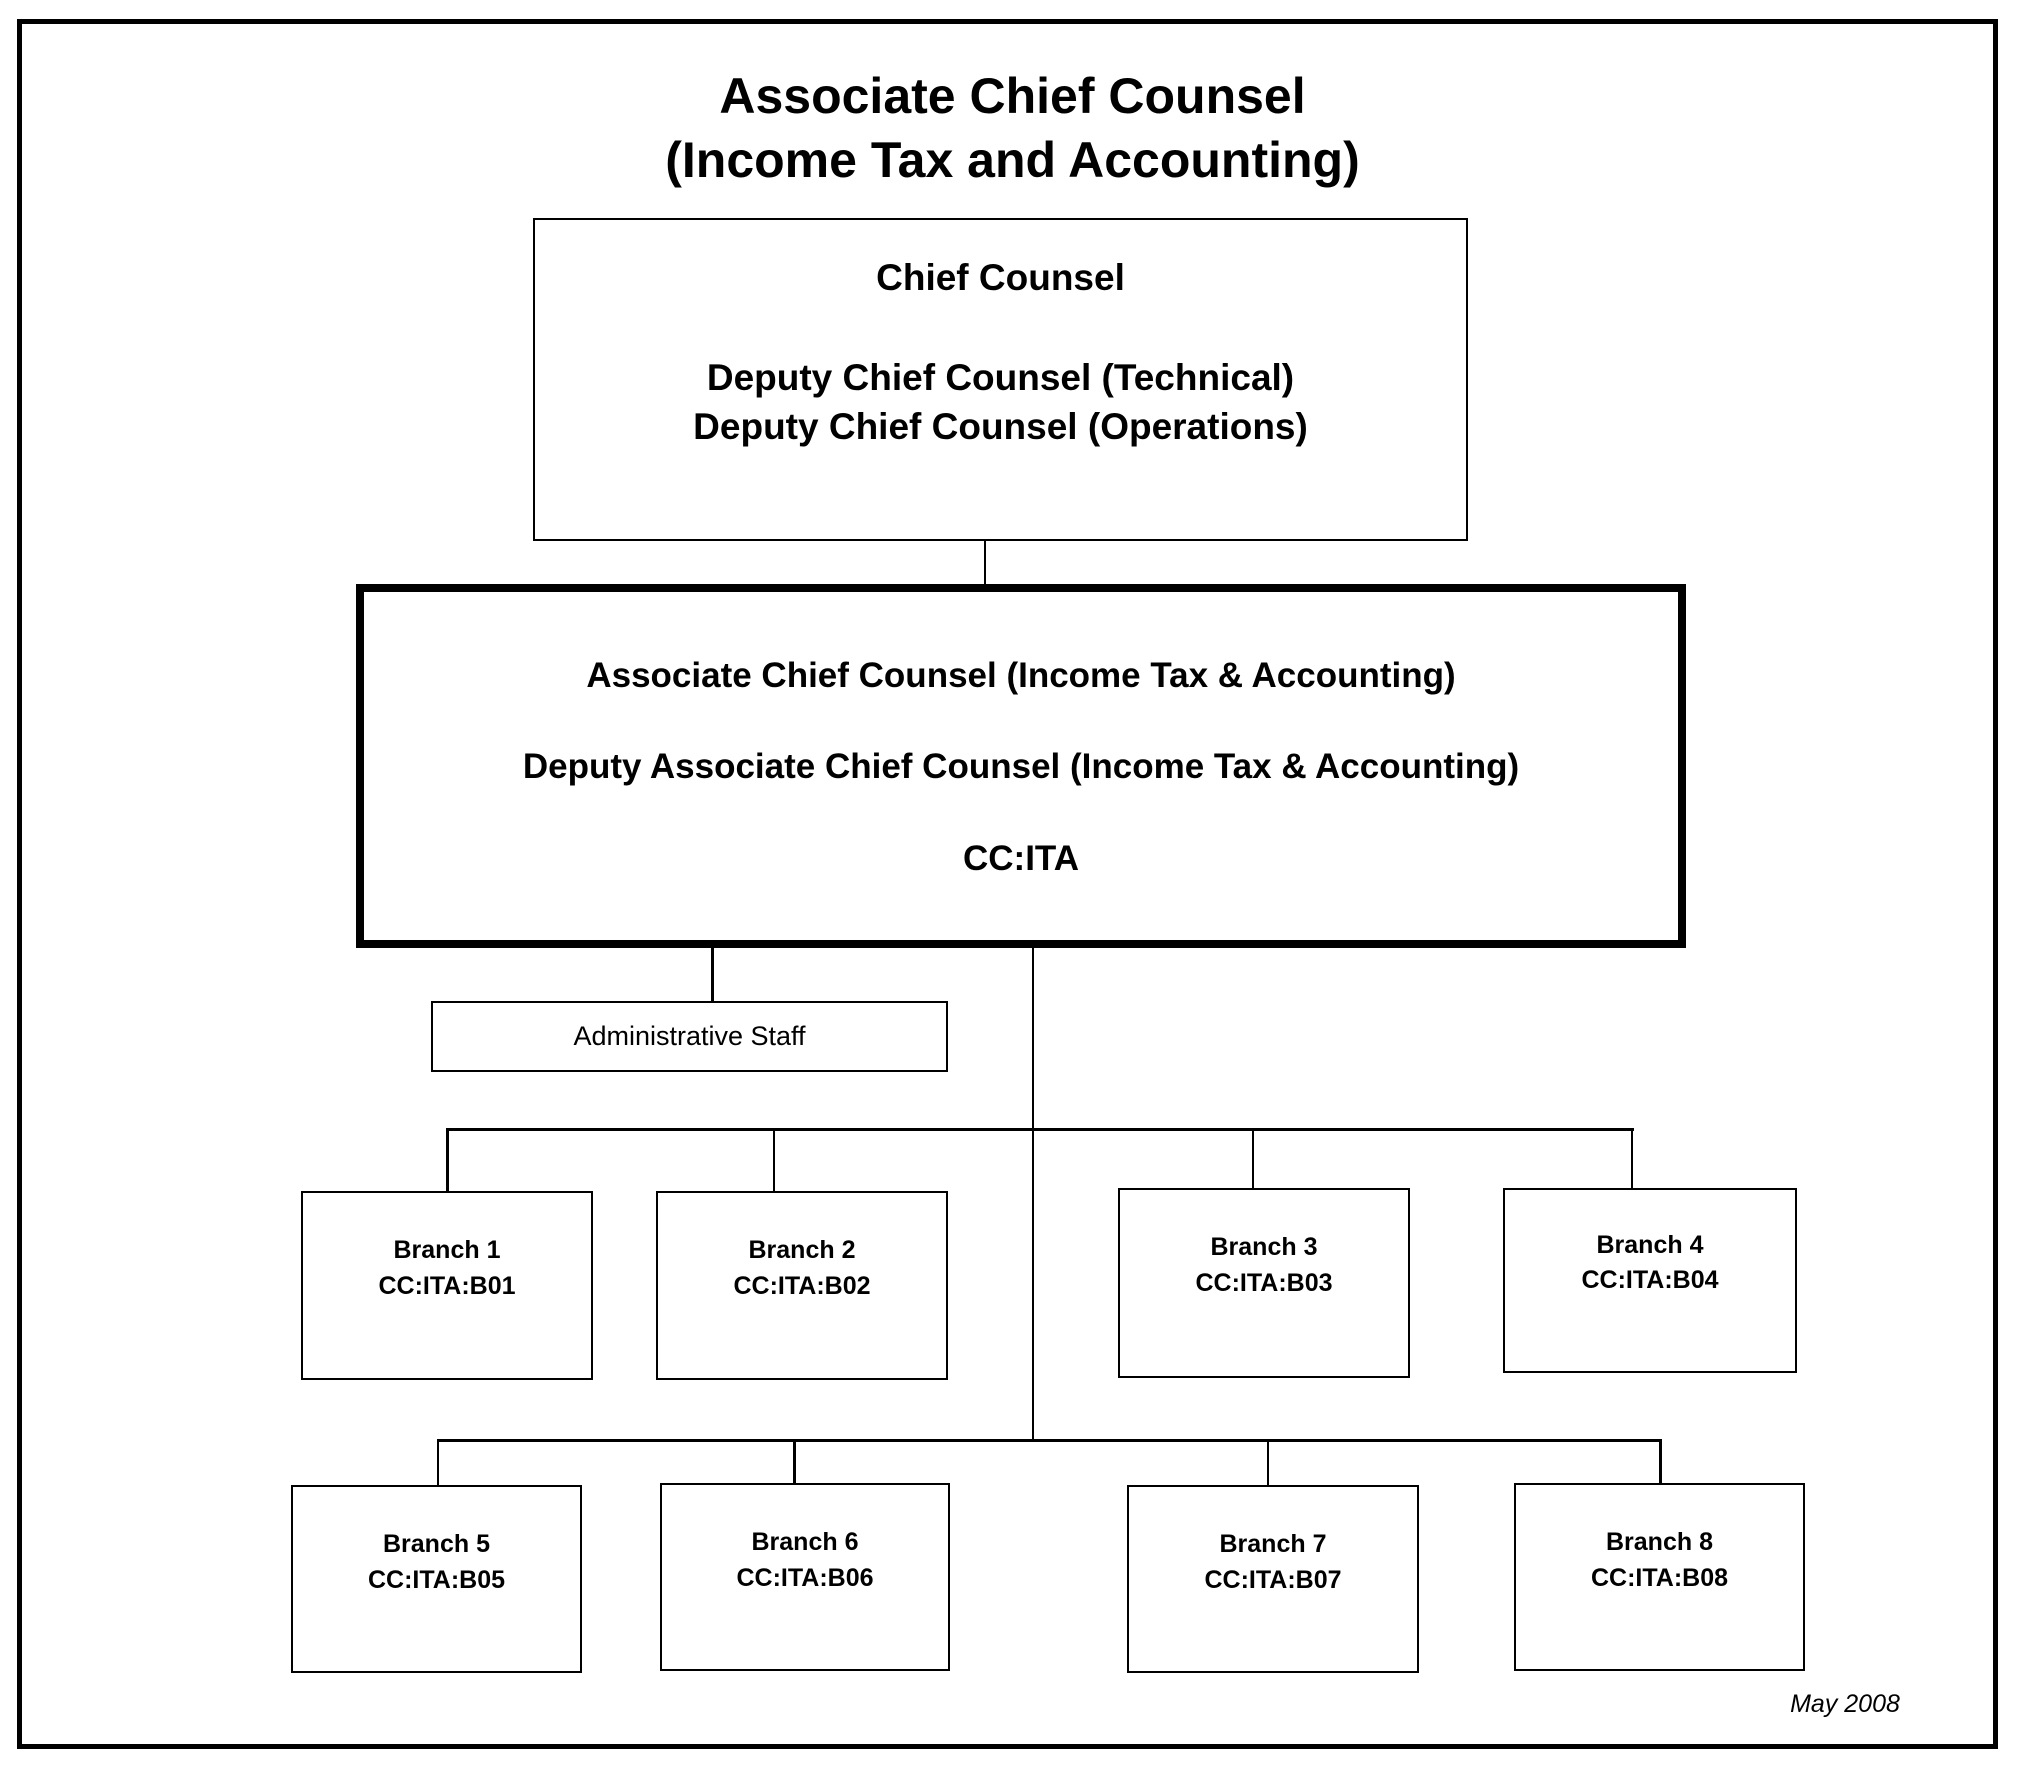  I want to click on administrative-staff-label: Administrative Staff, so click(689, 1036).